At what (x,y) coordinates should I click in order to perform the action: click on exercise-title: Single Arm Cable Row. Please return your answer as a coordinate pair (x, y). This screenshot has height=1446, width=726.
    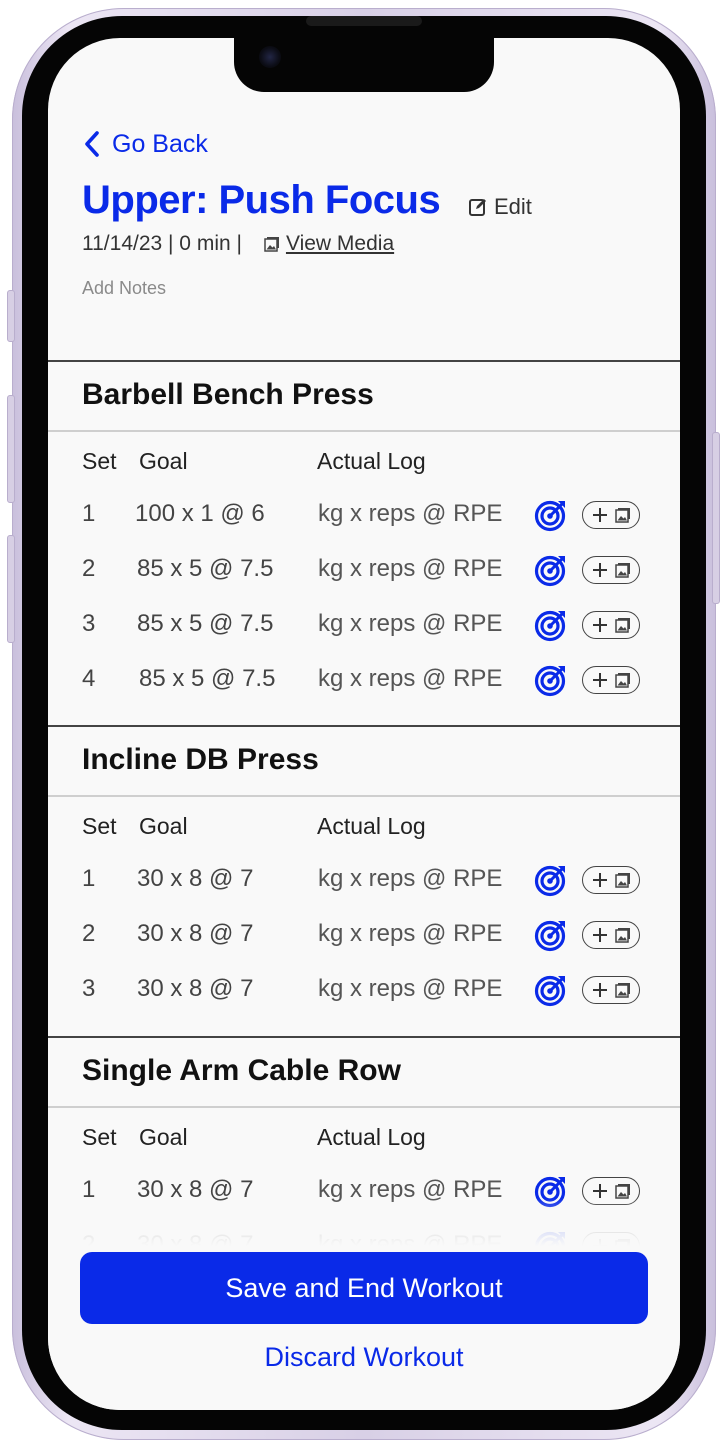
    Looking at the image, I should click on (241, 1070).